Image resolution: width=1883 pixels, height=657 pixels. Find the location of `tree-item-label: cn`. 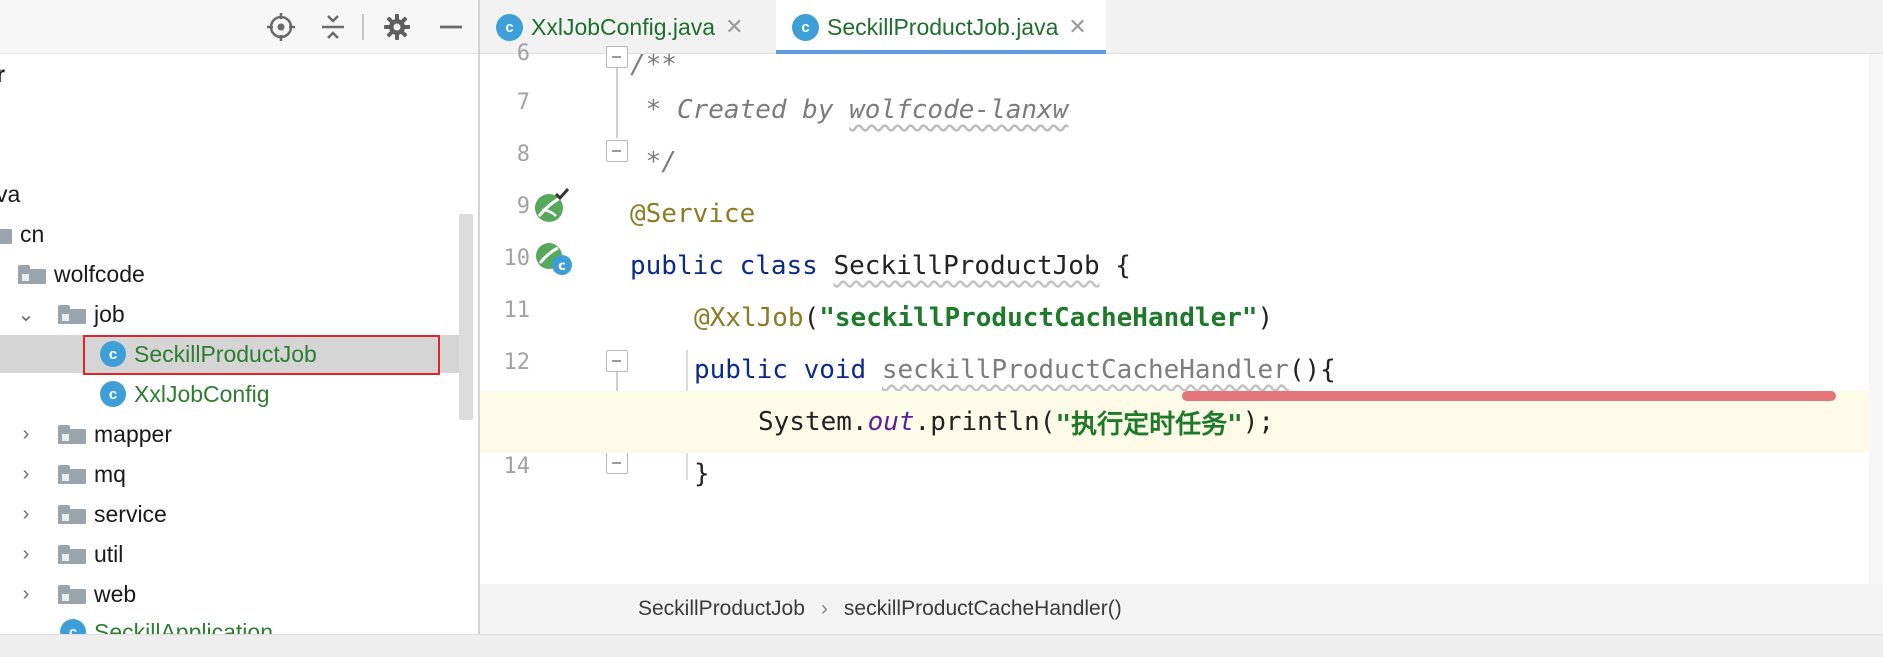

tree-item-label: cn is located at coordinates (32, 233).